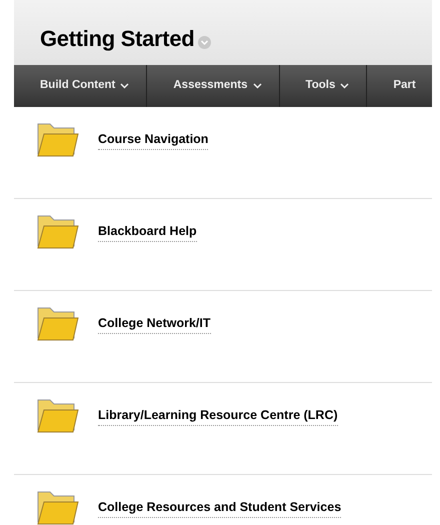 The height and width of the screenshot is (525, 440). Describe the element at coordinates (213, 86) in the screenshot. I see `toolbar-menu-button: Assessments` at that location.